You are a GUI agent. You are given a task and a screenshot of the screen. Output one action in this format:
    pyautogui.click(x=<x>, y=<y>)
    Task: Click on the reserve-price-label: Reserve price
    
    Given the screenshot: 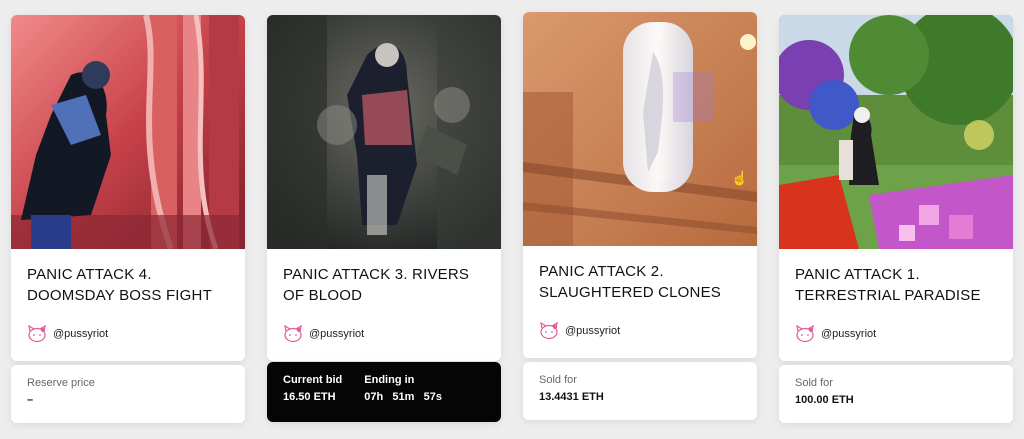 What is the action you would take?
    pyautogui.click(x=61, y=383)
    